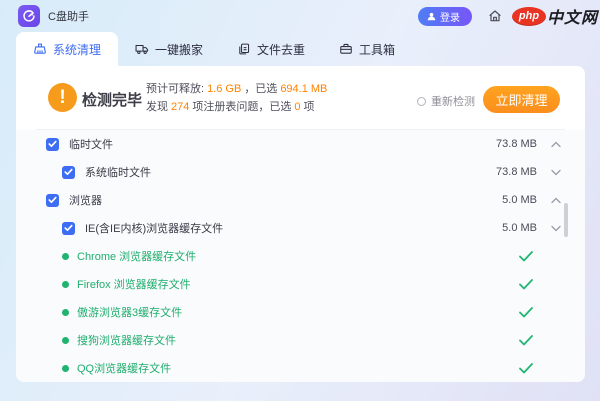 This screenshot has height=401, width=600. I want to click on tab-system-clean: 系统清理, so click(67, 49).